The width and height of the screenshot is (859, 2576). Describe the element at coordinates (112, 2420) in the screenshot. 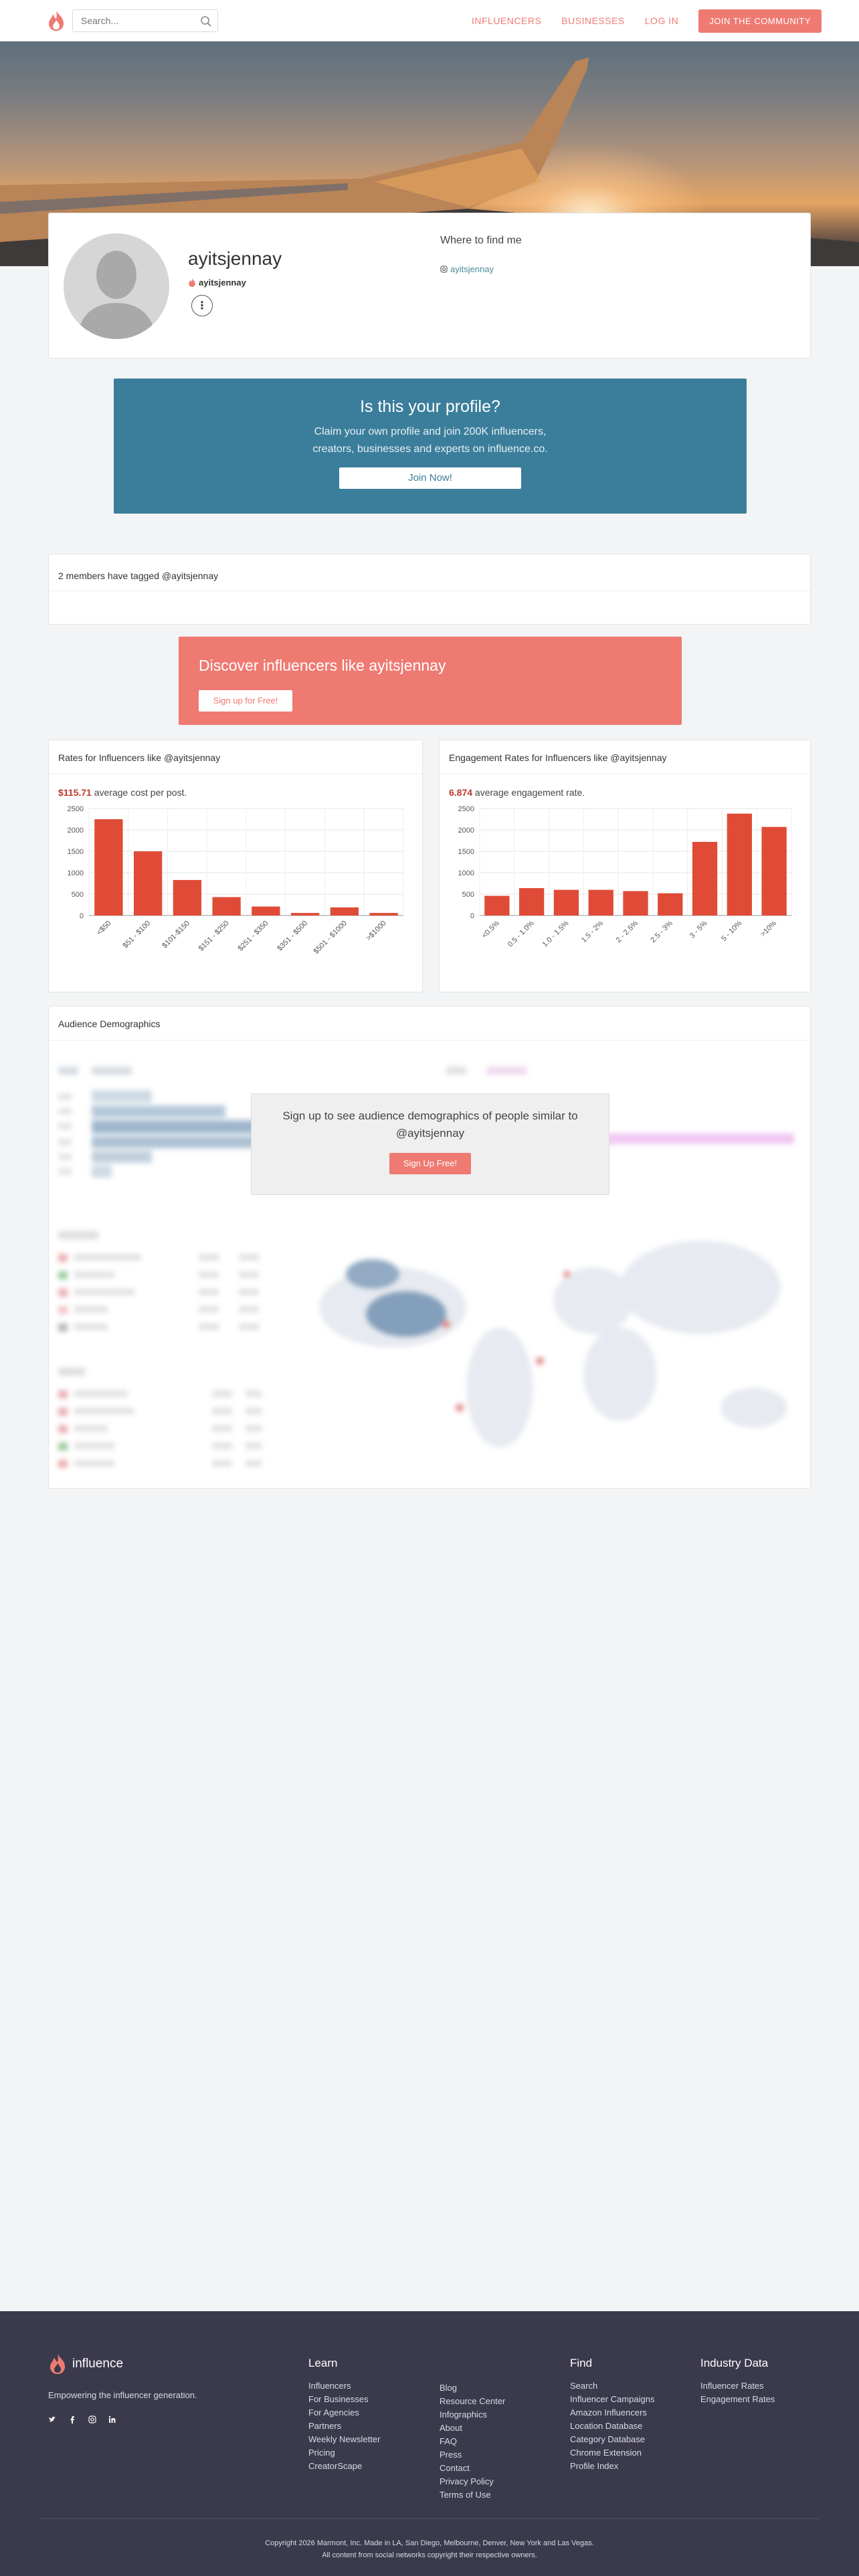

I see `linkedin-icon` at that location.